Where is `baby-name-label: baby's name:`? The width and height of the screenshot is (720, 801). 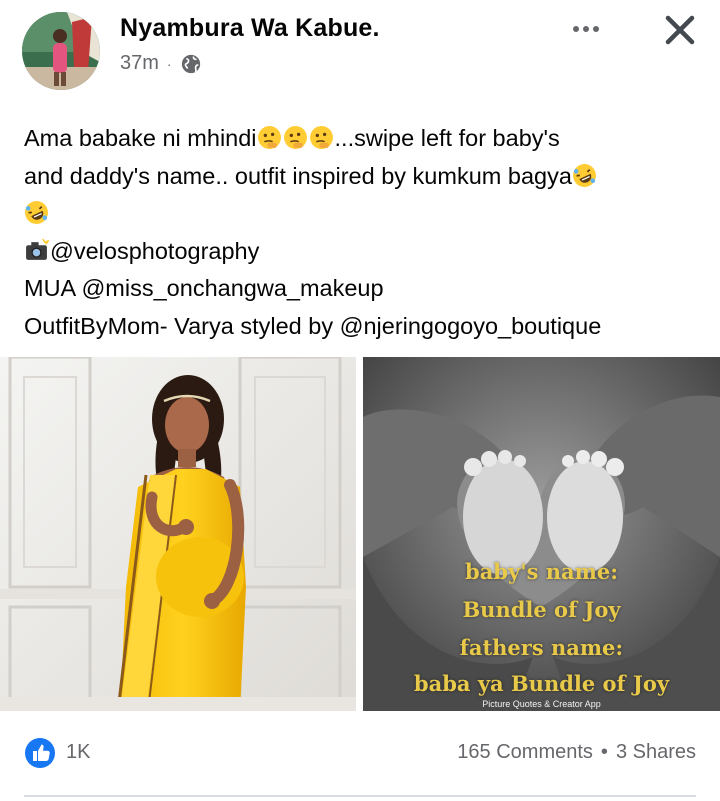 baby-name-label: baby's name: is located at coordinates (541, 571).